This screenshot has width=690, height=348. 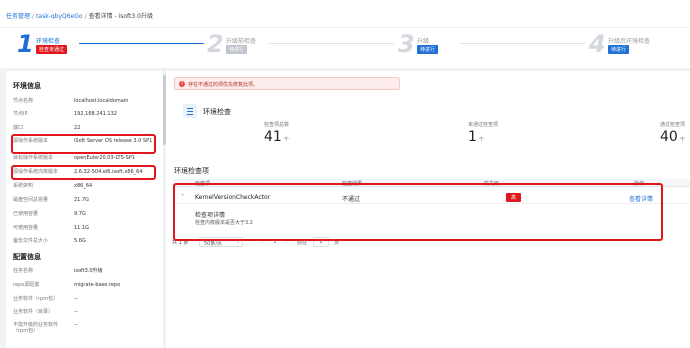 I want to click on breadcrumb-current: 查看详情 - isoft3.0升级, so click(x=120, y=16).